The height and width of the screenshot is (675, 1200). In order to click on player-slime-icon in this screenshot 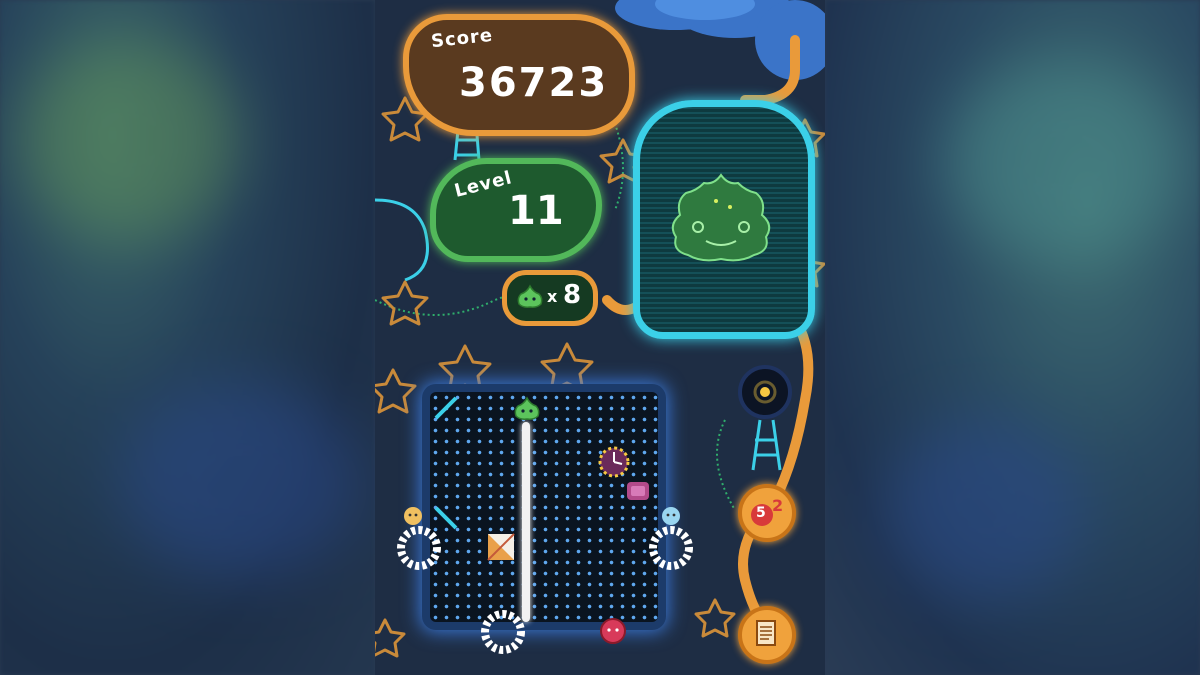, I will do `click(527, 409)`.